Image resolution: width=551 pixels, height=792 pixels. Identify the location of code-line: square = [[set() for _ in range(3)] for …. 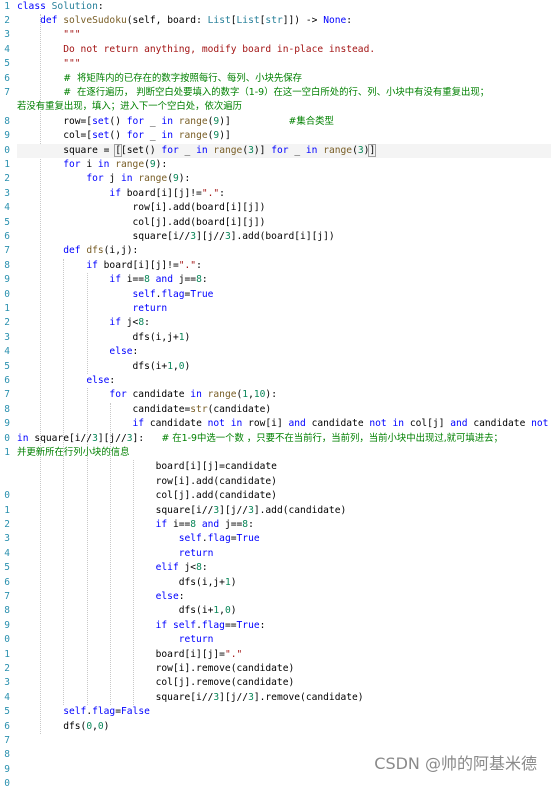
(284, 150).